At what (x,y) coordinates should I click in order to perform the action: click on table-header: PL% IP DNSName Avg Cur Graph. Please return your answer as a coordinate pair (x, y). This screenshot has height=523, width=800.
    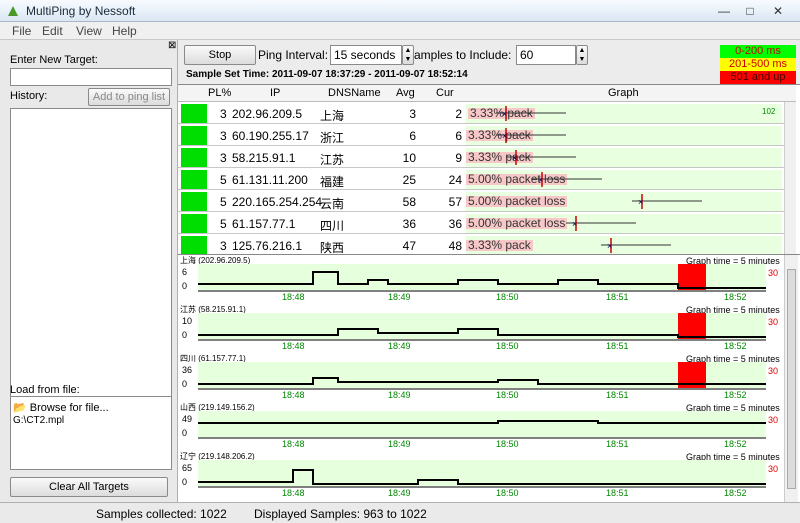
    Looking at the image, I should click on (487, 93).